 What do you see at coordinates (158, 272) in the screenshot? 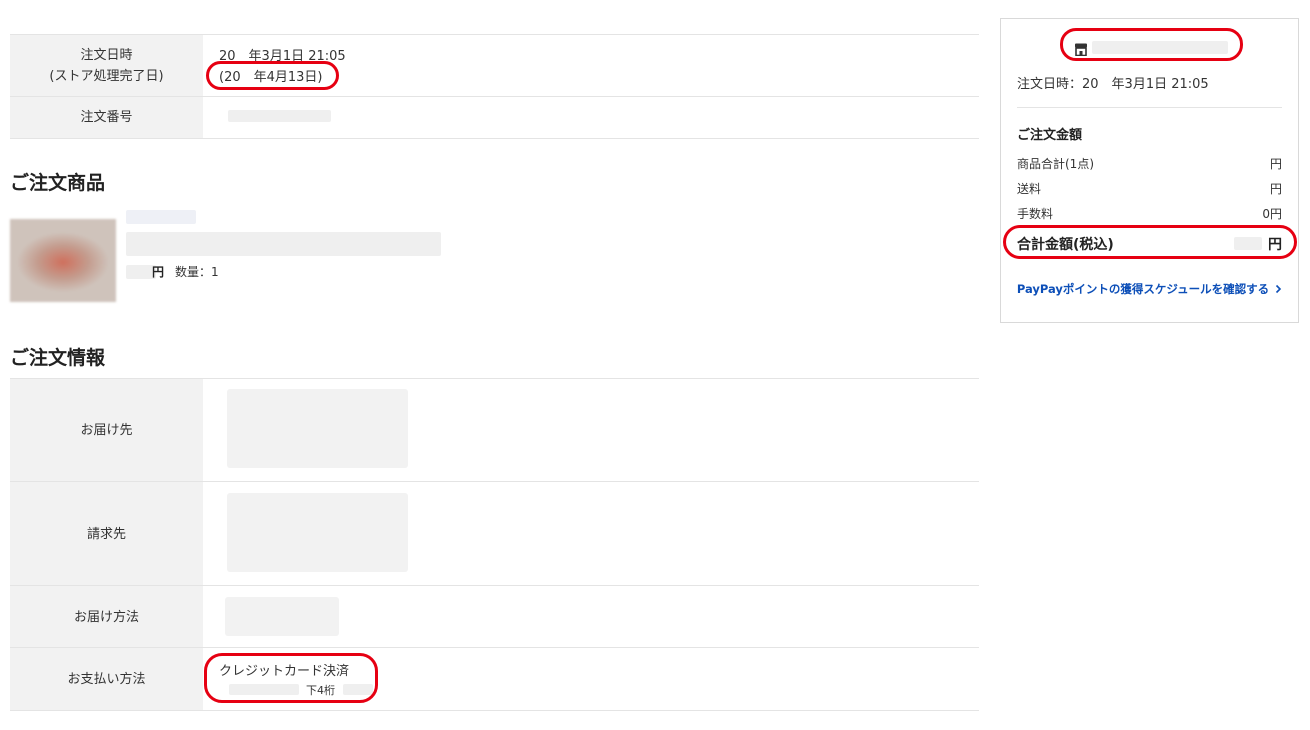
I see `product-price-unit: 円` at bounding box center [158, 272].